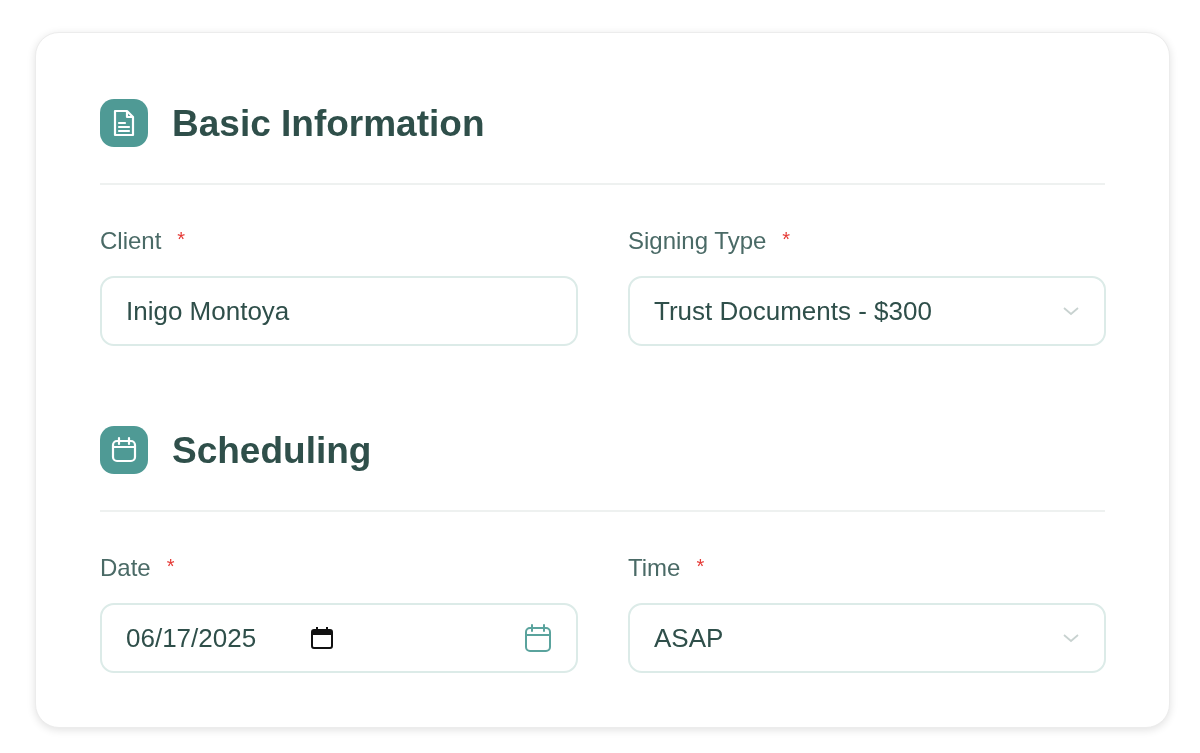  I want to click on field-label: Signing Type, so click(697, 241).